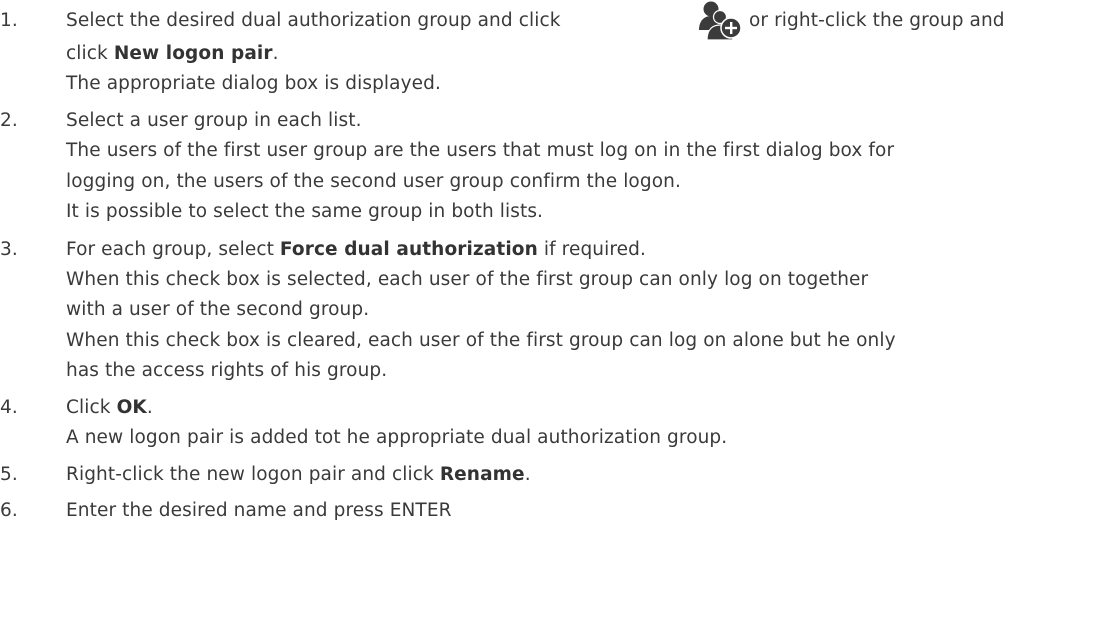 The height and width of the screenshot is (617, 1103). What do you see at coordinates (9, 474) in the screenshot?
I see `step-number: 5.` at bounding box center [9, 474].